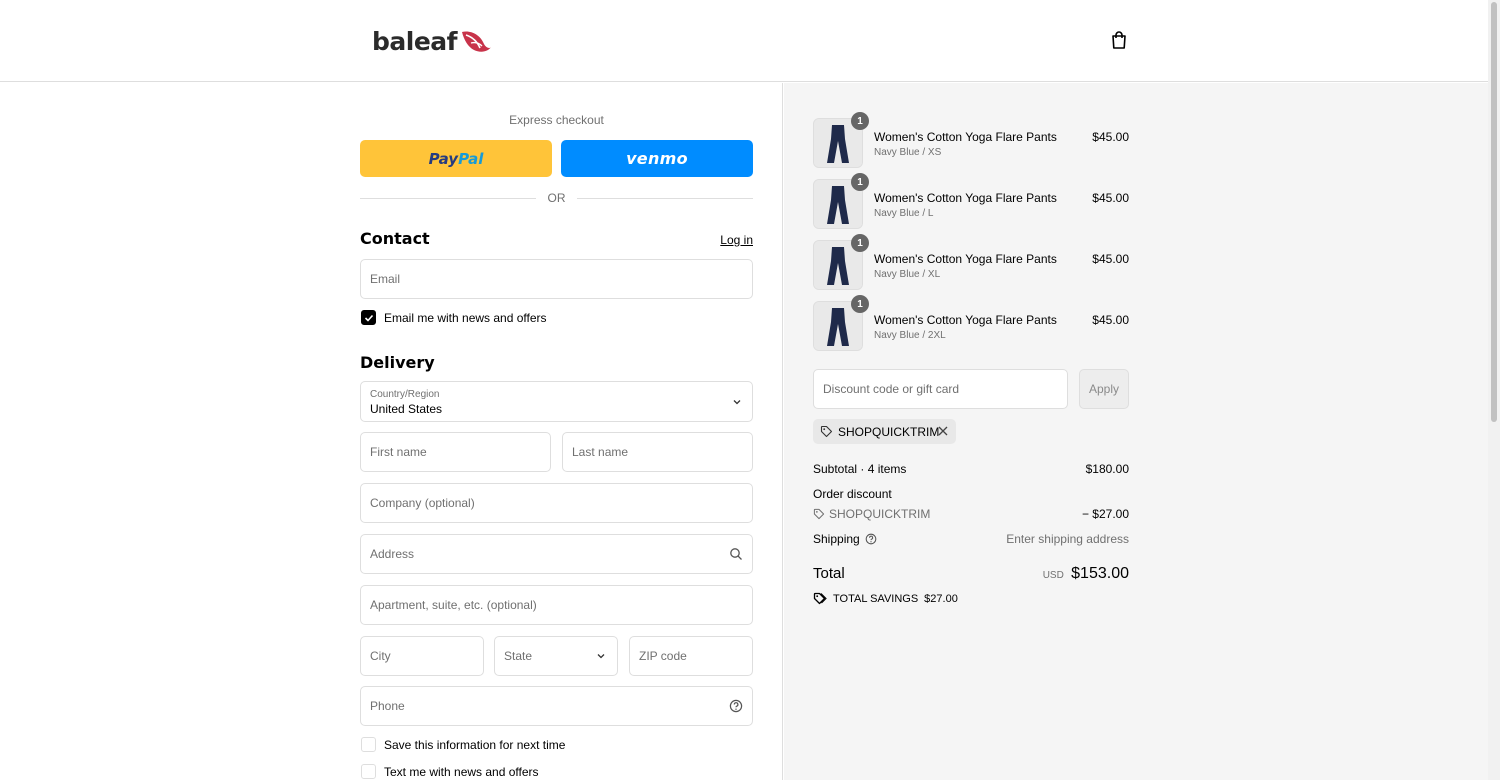 The image size is (1500, 780). Describe the element at coordinates (395, 238) in the screenshot. I see `contact-heading: Contact` at that location.